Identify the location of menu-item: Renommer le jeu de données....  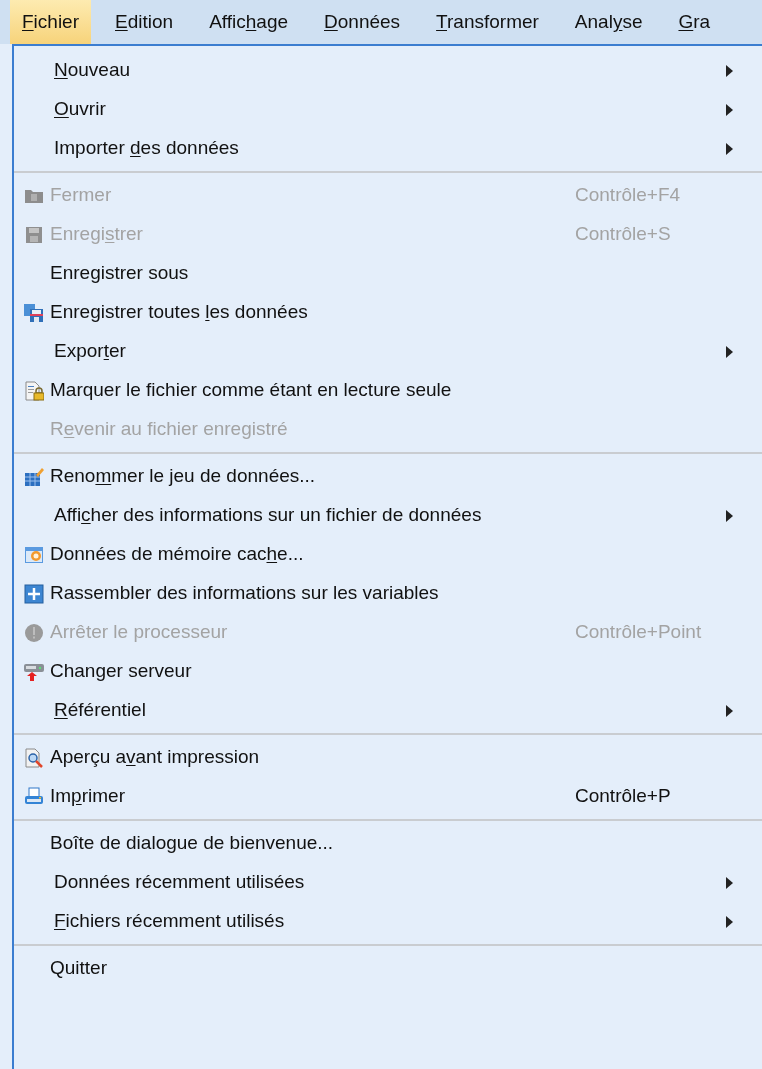
(388, 476).